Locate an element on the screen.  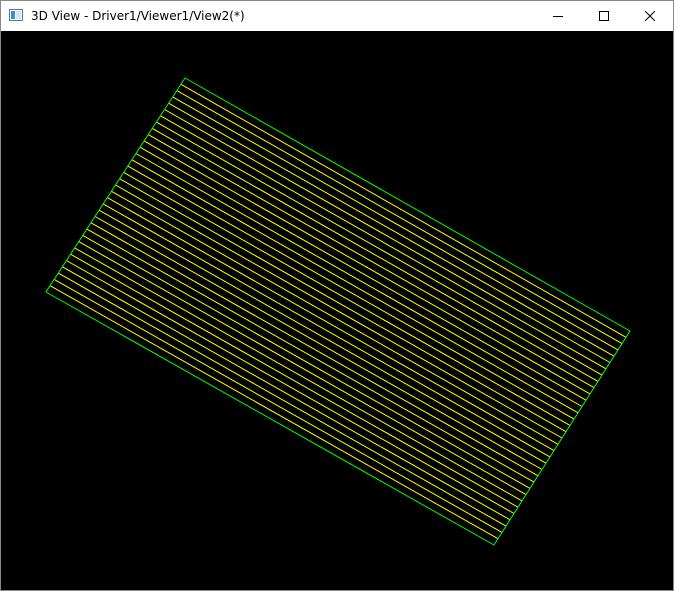
minimize-icon is located at coordinates (558, 16).